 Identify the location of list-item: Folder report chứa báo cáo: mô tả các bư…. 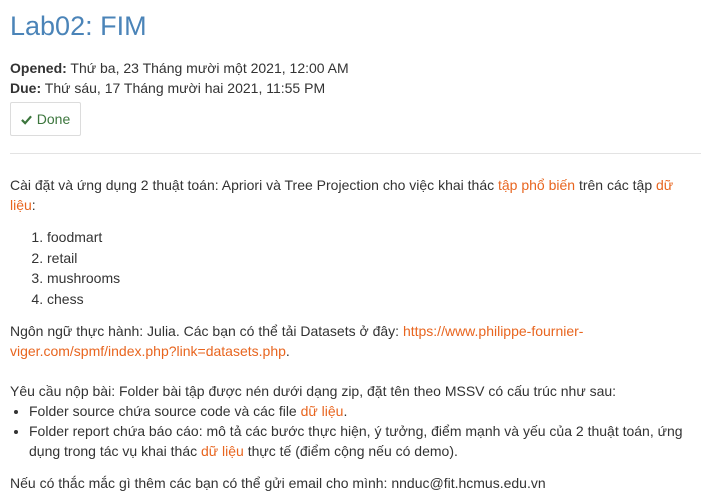
(364, 441).